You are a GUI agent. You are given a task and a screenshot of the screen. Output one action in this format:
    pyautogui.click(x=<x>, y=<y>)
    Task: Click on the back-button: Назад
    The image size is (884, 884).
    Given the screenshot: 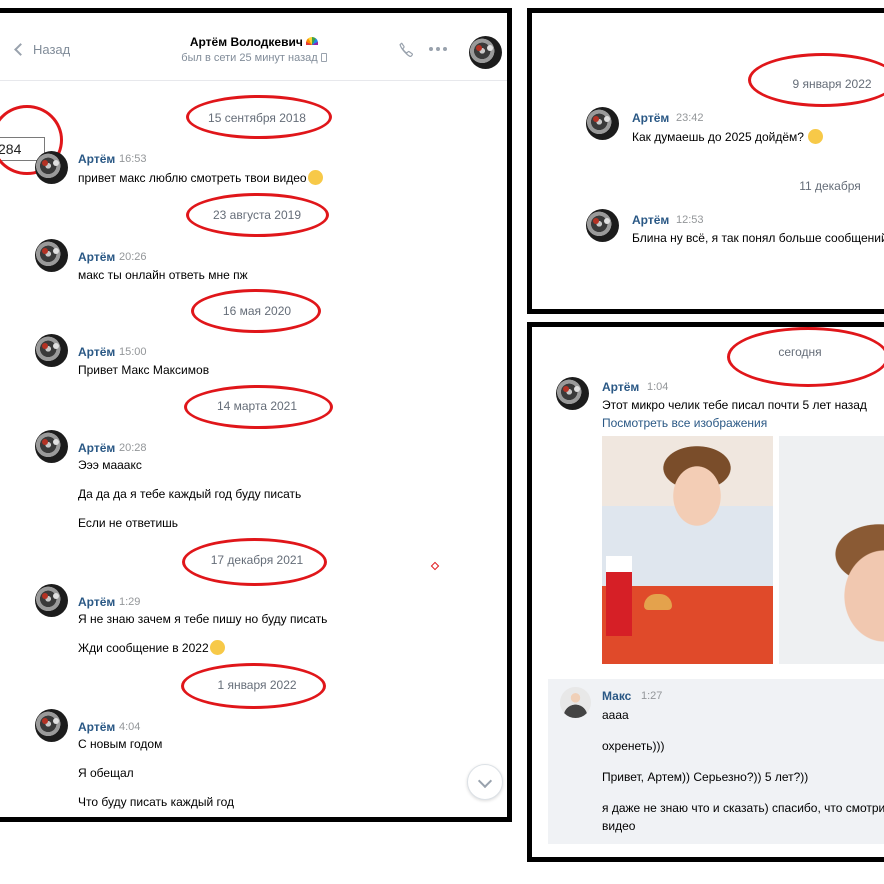 What is the action you would take?
    pyautogui.click(x=41, y=49)
    